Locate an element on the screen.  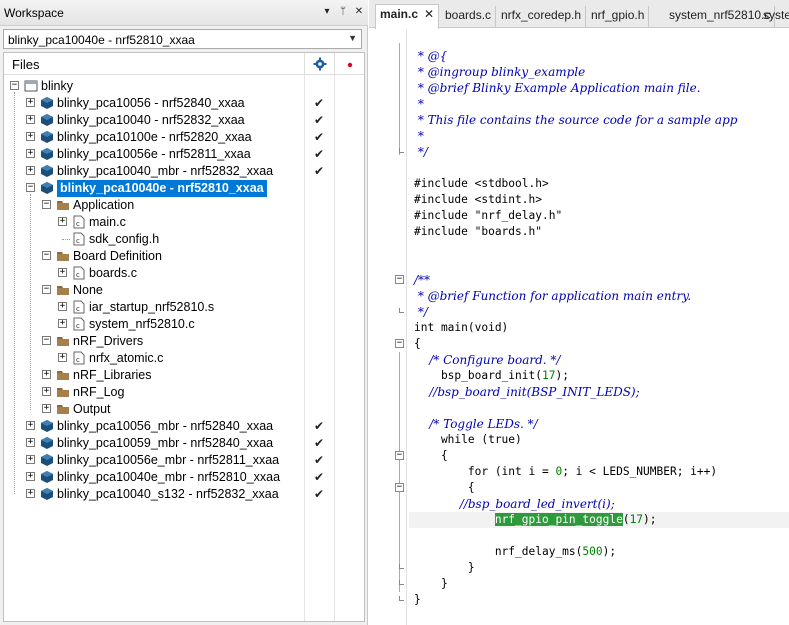
tab-syste: syste is located at coordinates (774, 17).